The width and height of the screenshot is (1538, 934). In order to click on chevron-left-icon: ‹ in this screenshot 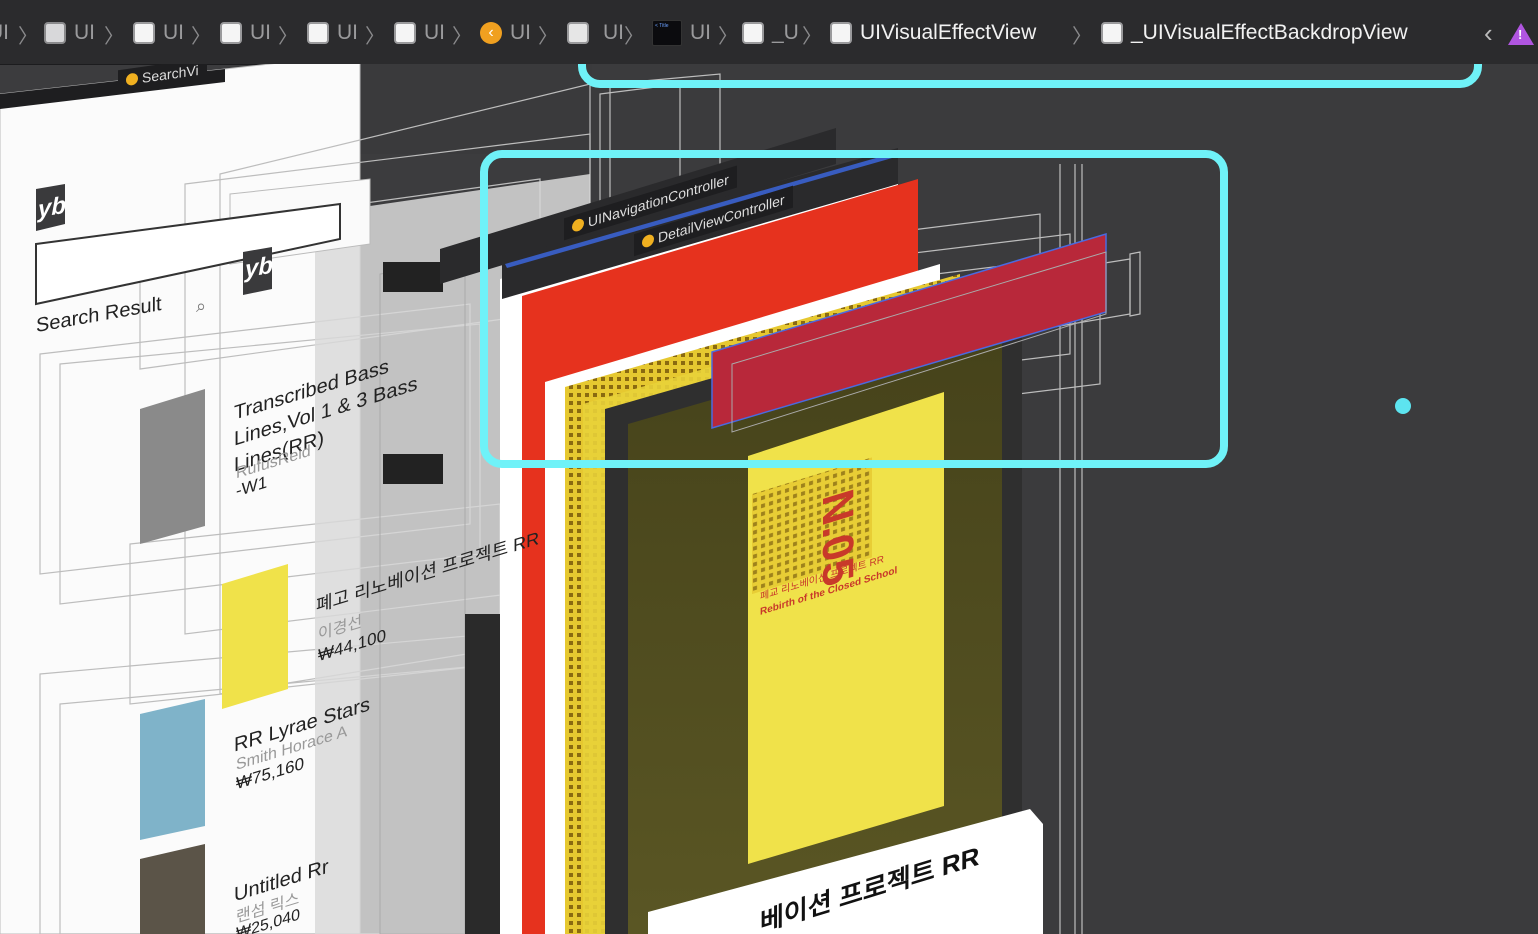, I will do `click(1488, 33)`.